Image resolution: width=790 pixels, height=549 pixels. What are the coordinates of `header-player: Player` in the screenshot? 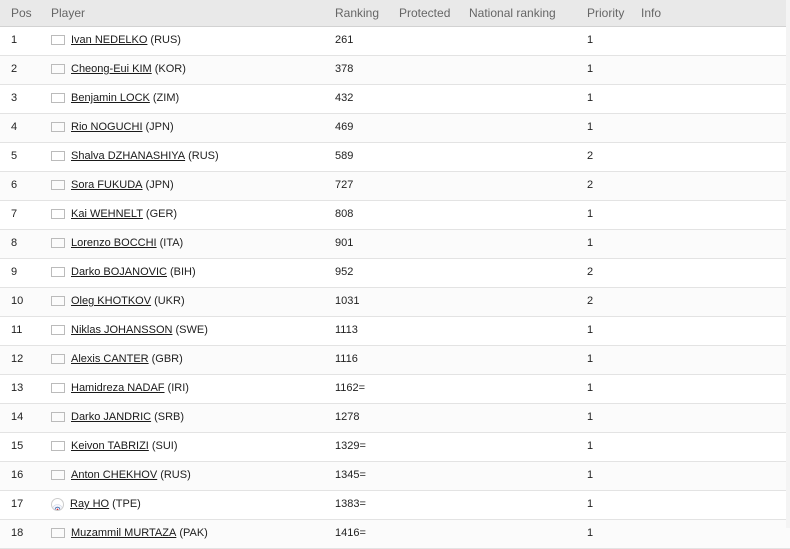 It's located at (68, 13).